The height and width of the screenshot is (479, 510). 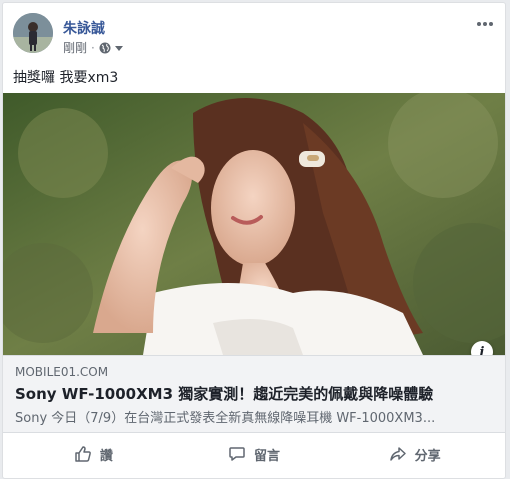 I want to click on comment-icon, so click(x=237, y=454).